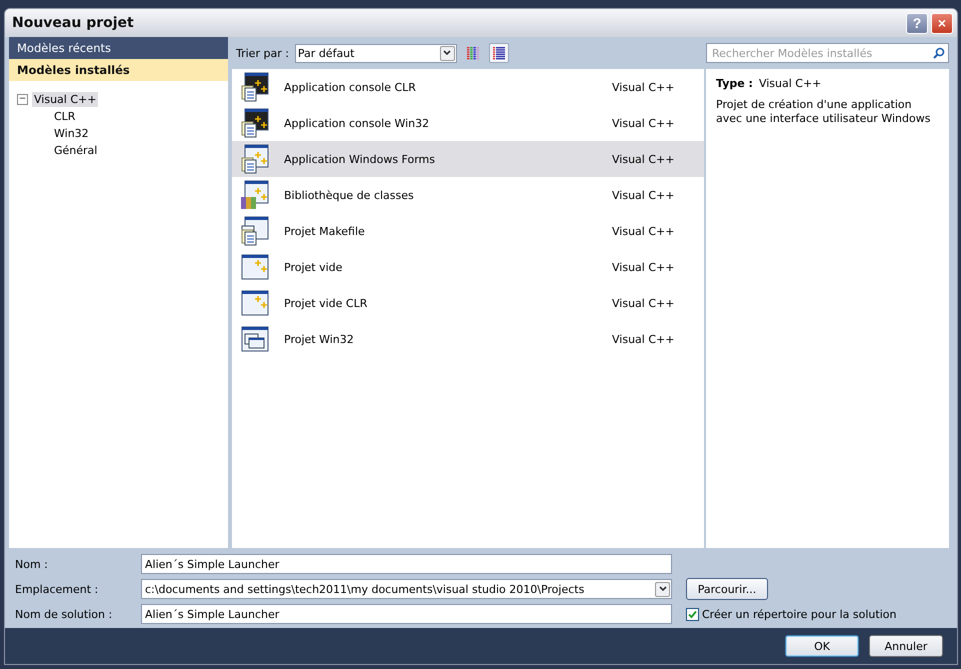  What do you see at coordinates (255, 231) in the screenshot?
I see `document-stack-icon` at bounding box center [255, 231].